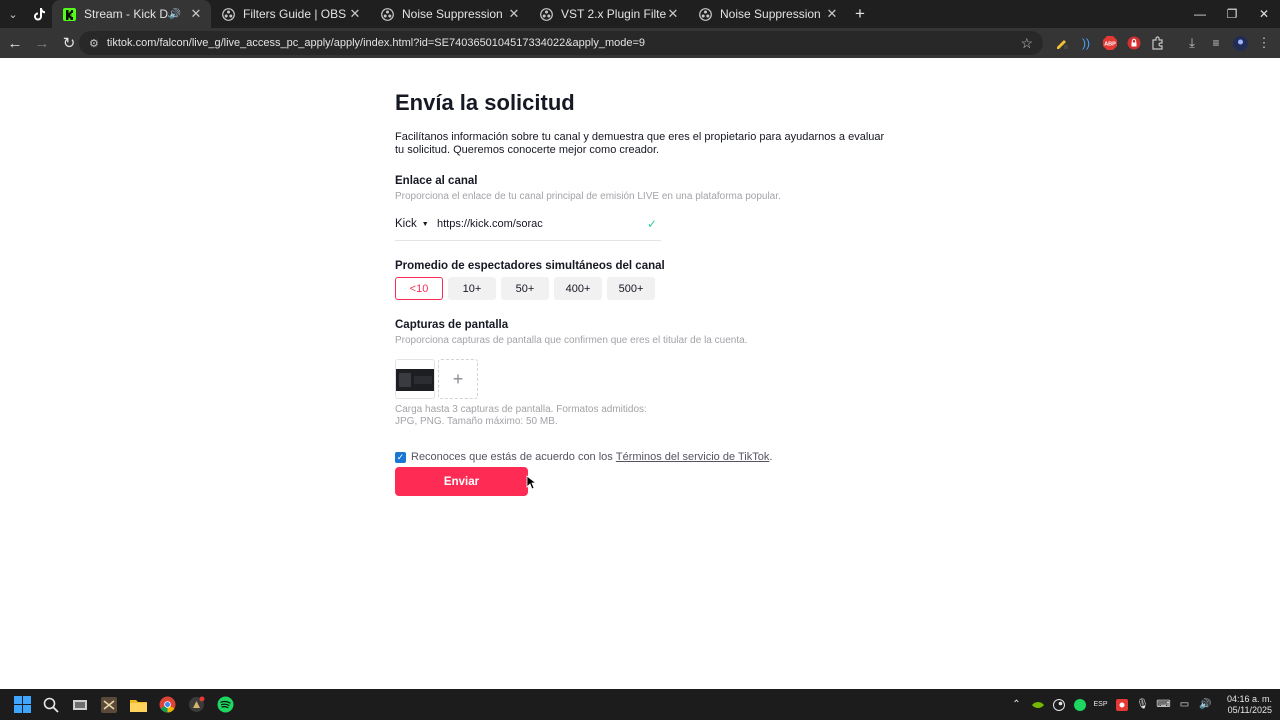 This screenshot has height=720, width=1280. What do you see at coordinates (1249, 709) in the screenshot?
I see `clock-date: 05/11/2025` at bounding box center [1249, 709].